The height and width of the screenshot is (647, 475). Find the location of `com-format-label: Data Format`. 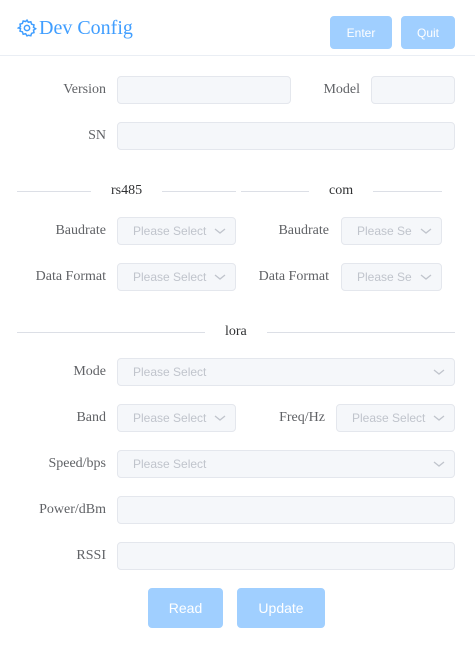

com-format-label: Data Format is located at coordinates (293, 276).